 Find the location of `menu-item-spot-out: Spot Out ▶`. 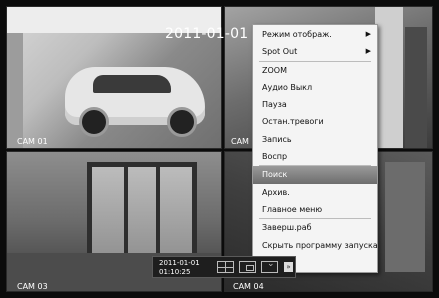

menu-item-spot-out: Spot Out ▶ is located at coordinates (315, 51).